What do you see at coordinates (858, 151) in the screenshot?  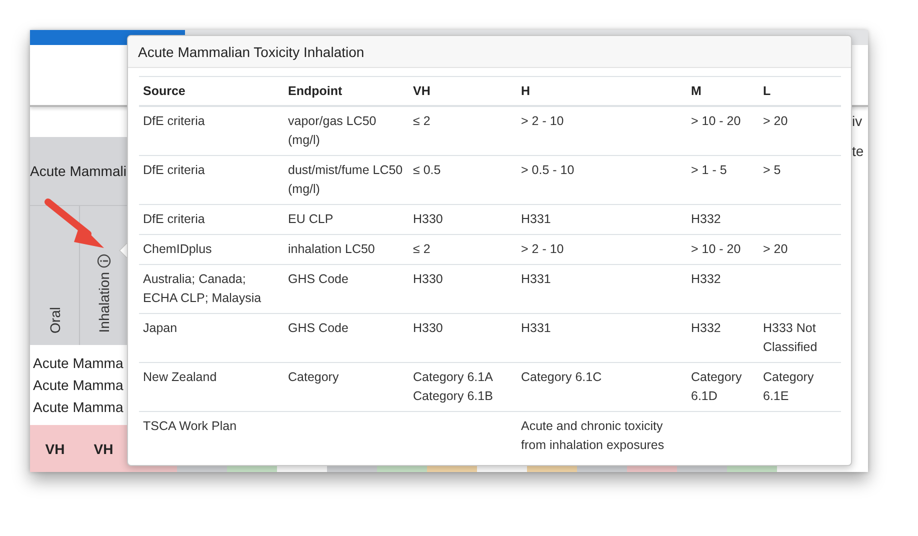 I see `cut-text: te` at bounding box center [858, 151].